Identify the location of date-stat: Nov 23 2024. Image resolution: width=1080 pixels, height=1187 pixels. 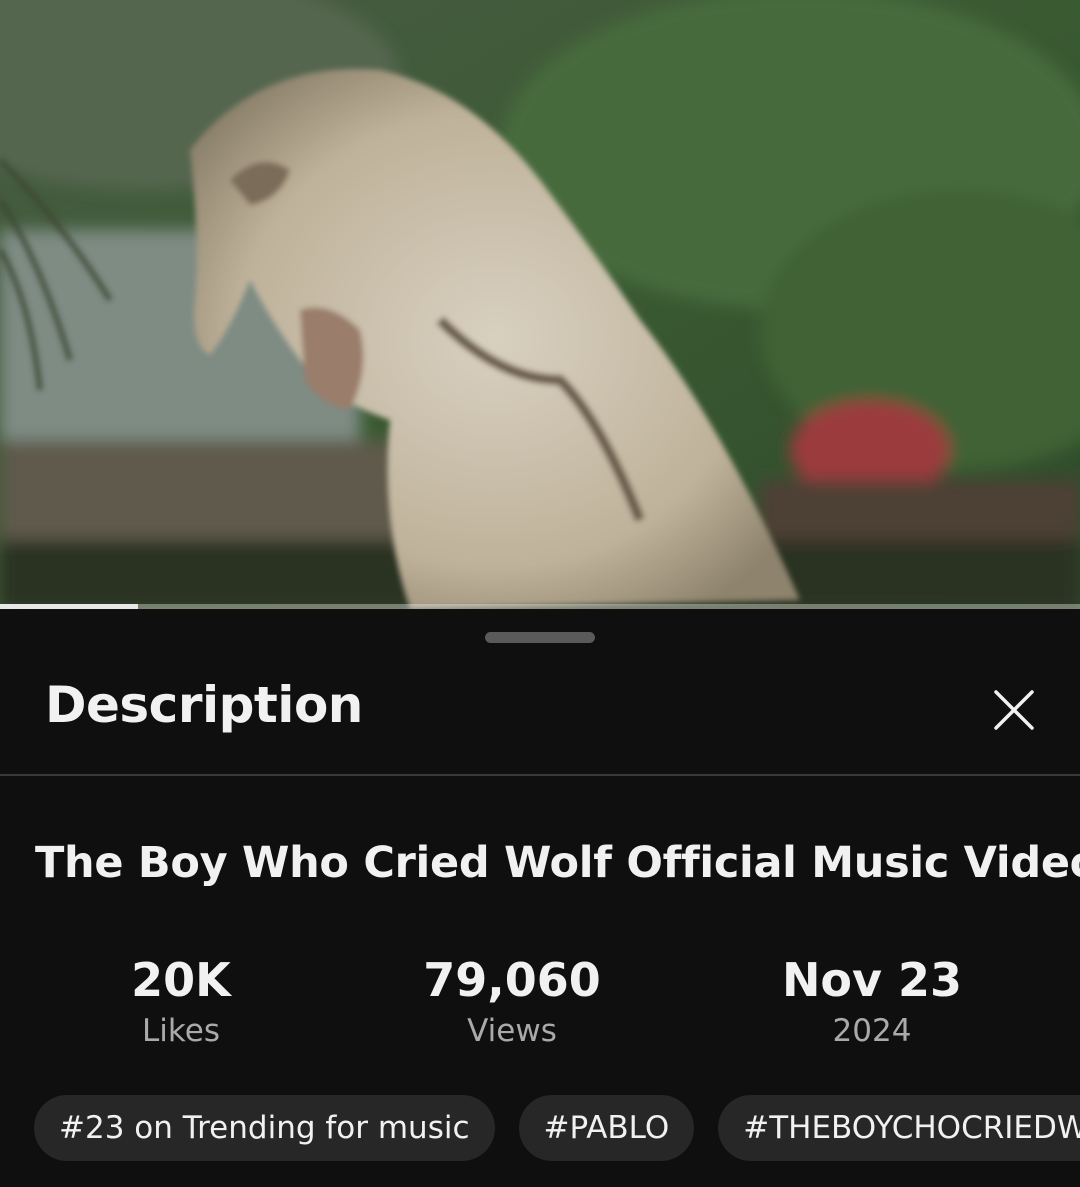
(872, 1003).